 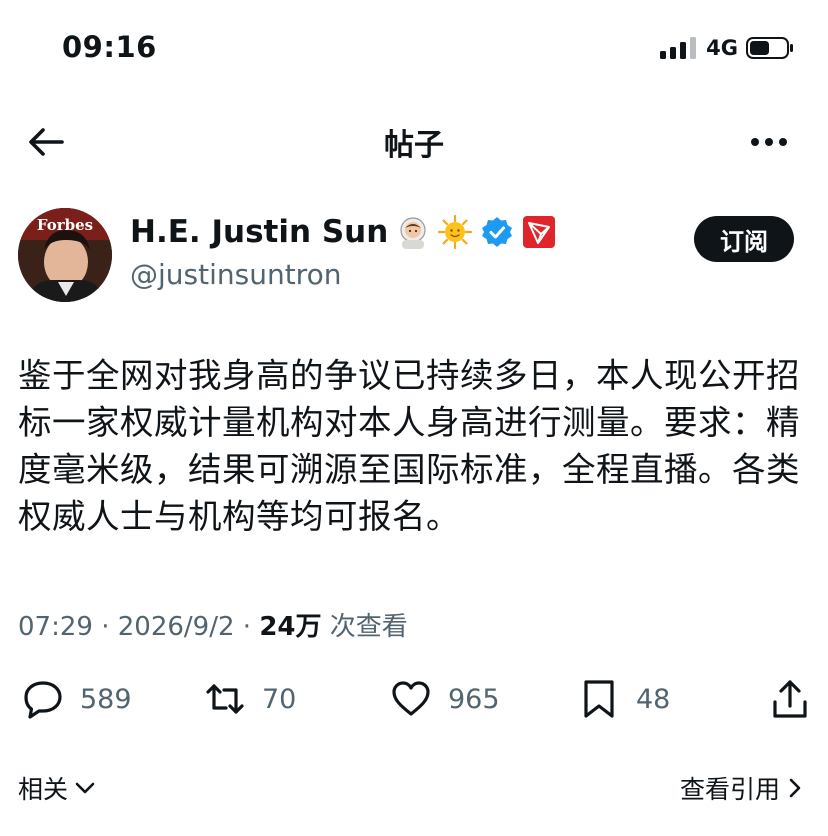 I want to click on chevron-down-icon, so click(x=85, y=788).